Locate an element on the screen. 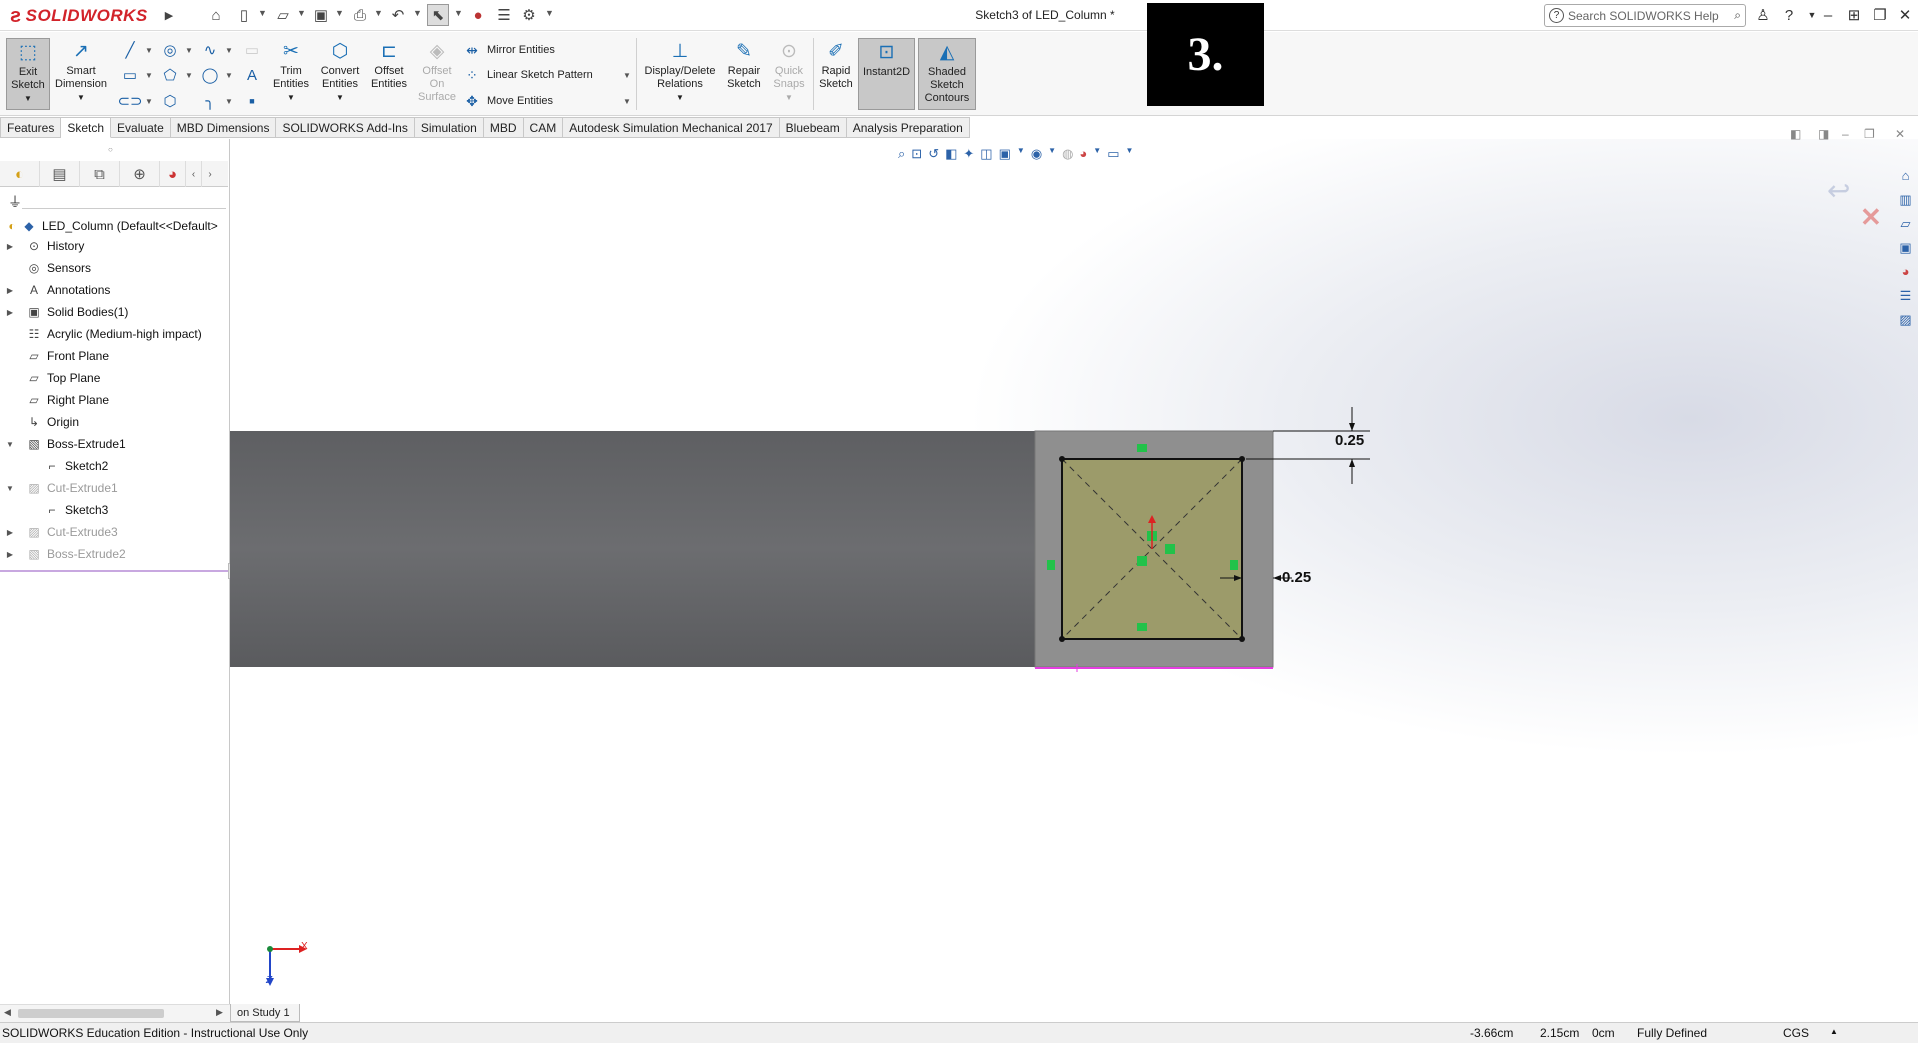 This screenshot has width=1918, height=1043. scroll-right-icon: ▶ is located at coordinates (219, 1012).